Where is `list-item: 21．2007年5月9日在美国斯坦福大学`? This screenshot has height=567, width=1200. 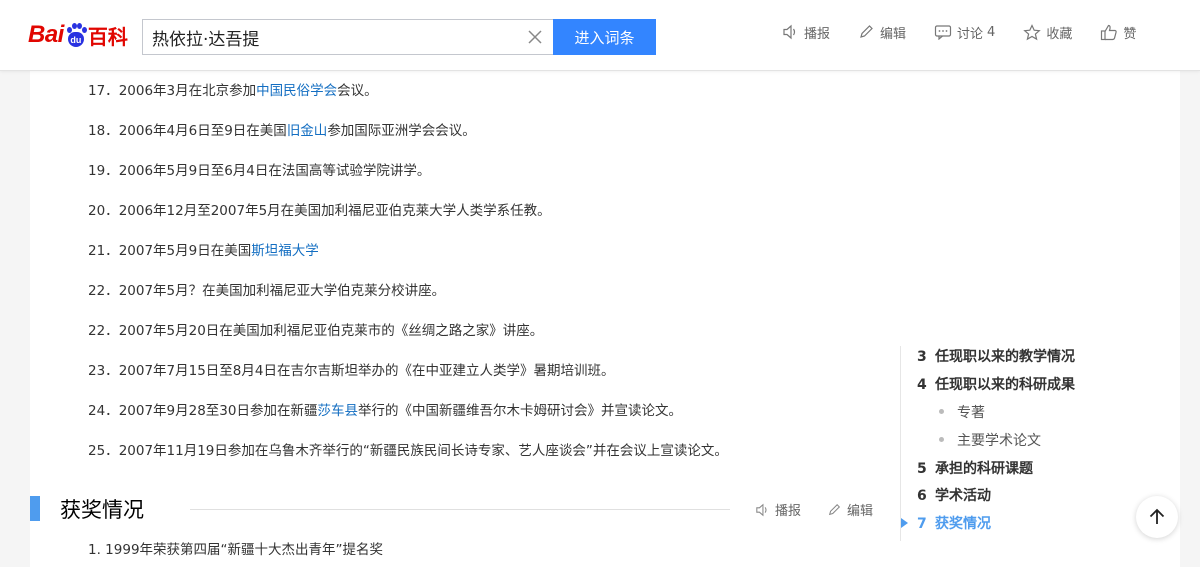
list-item: 21．2007年5月9日在美国斯坦福大学 is located at coordinates (203, 251).